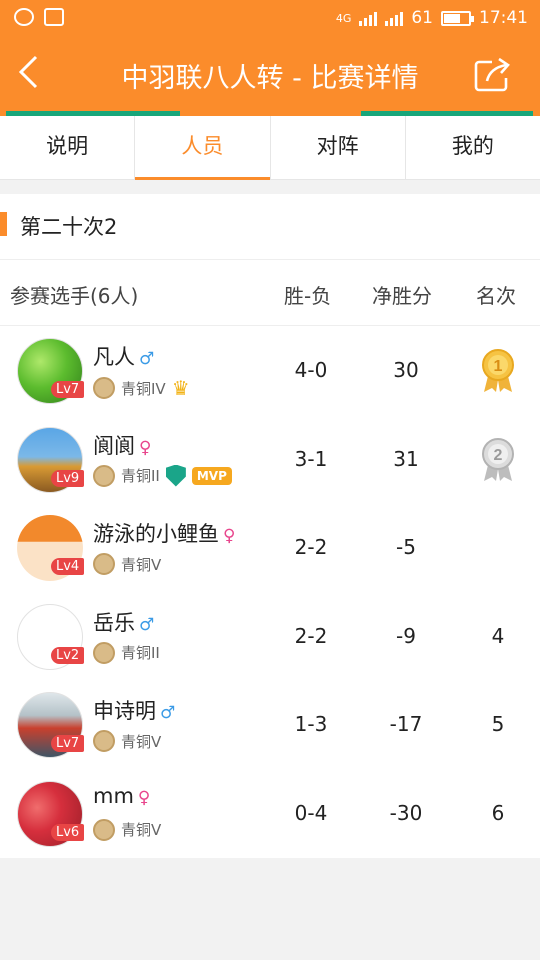  Describe the element at coordinates (270, 78) in the screenshot. I see `page-title: 中羽联八人转 - 比赛详情` at that location.